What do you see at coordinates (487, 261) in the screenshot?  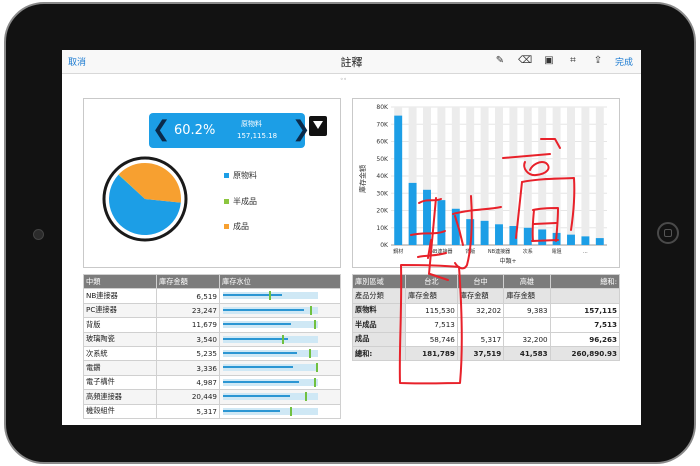 I see `handwritten-annotation` at bounding box center [487, 261].